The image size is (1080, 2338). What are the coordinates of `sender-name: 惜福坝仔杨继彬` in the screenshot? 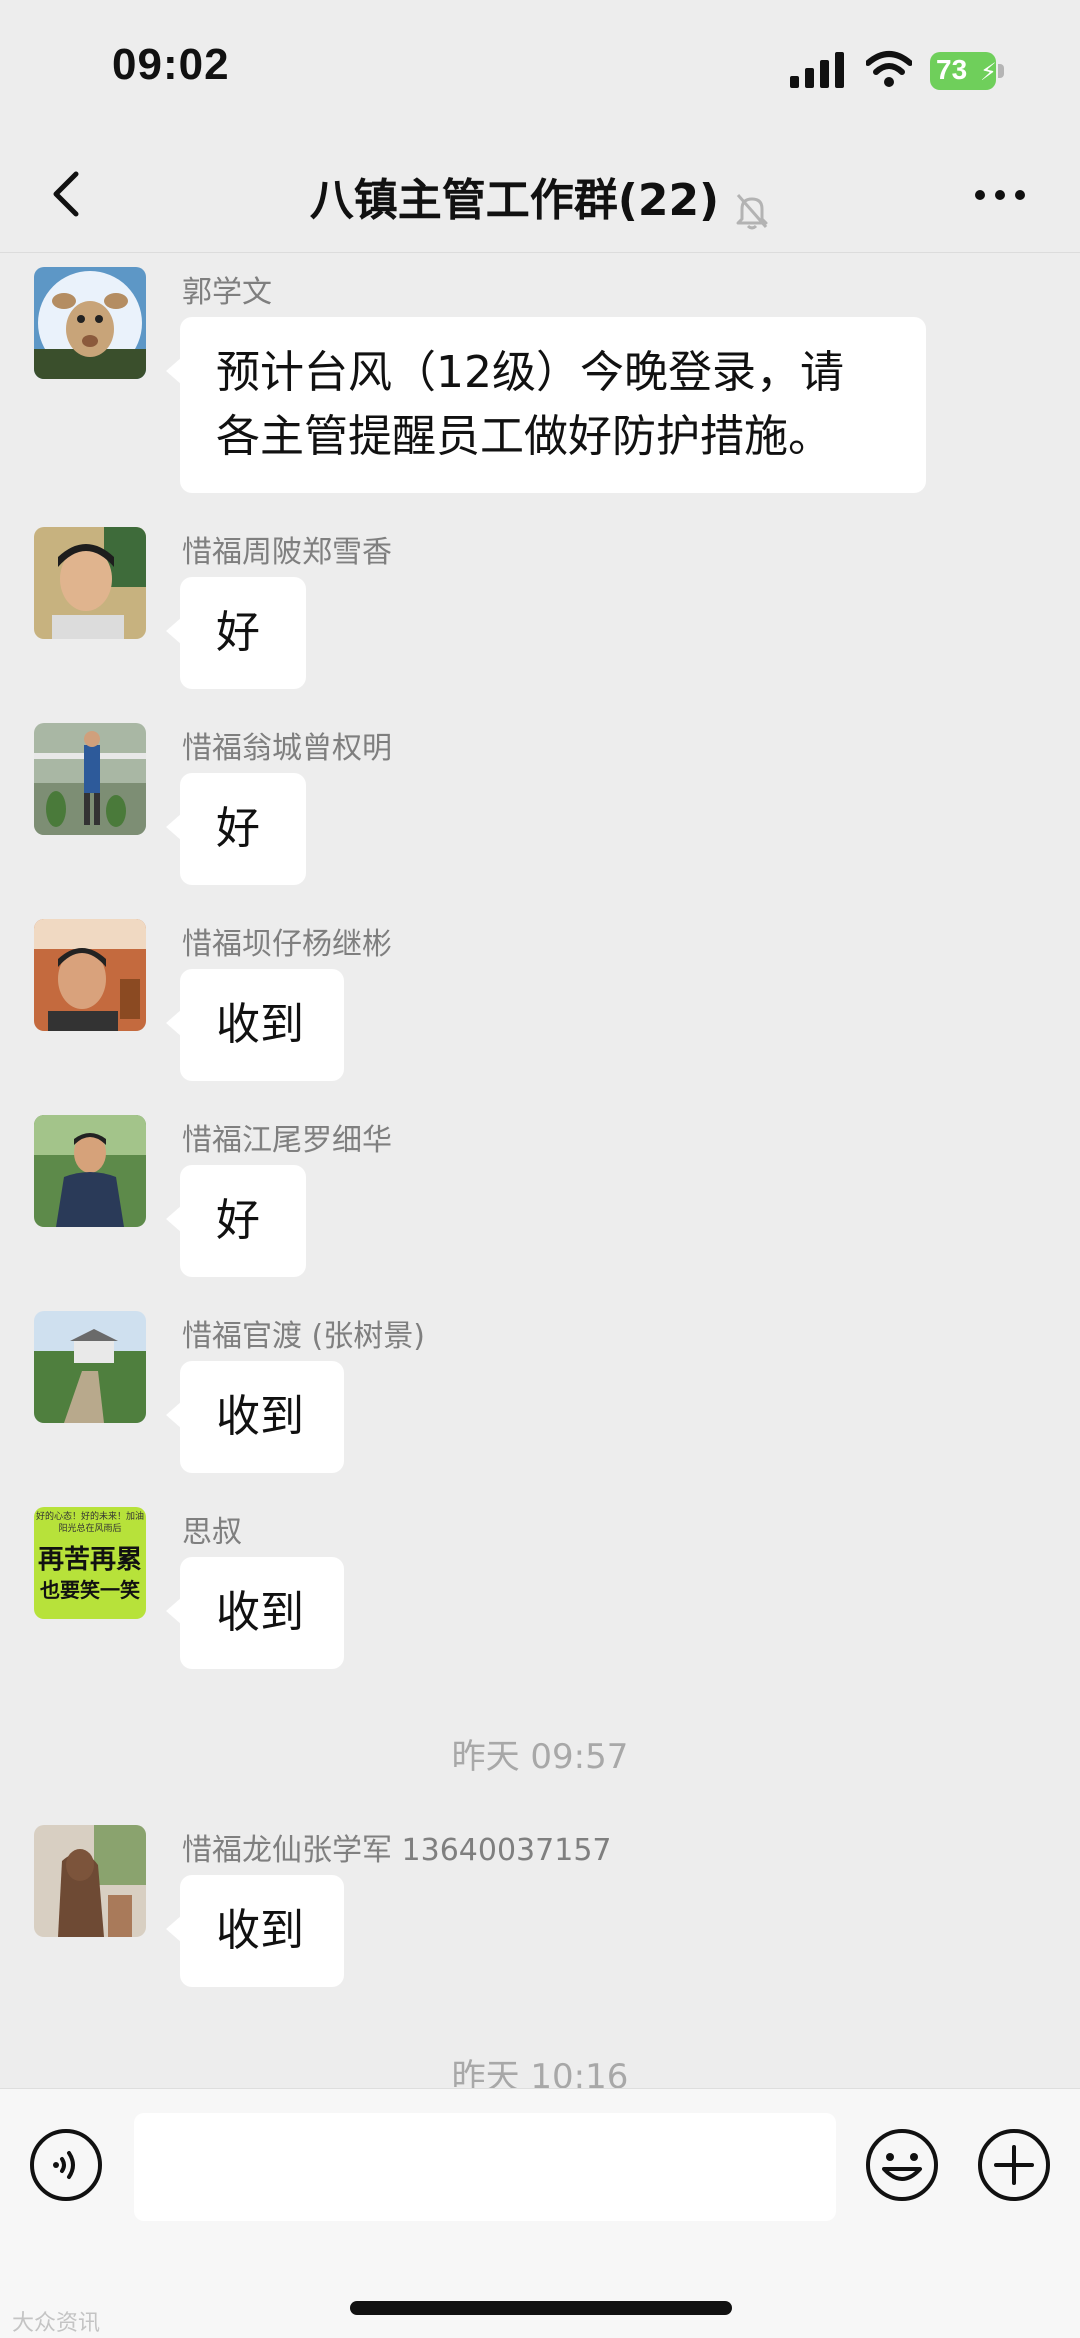 It's located at (287, 944).